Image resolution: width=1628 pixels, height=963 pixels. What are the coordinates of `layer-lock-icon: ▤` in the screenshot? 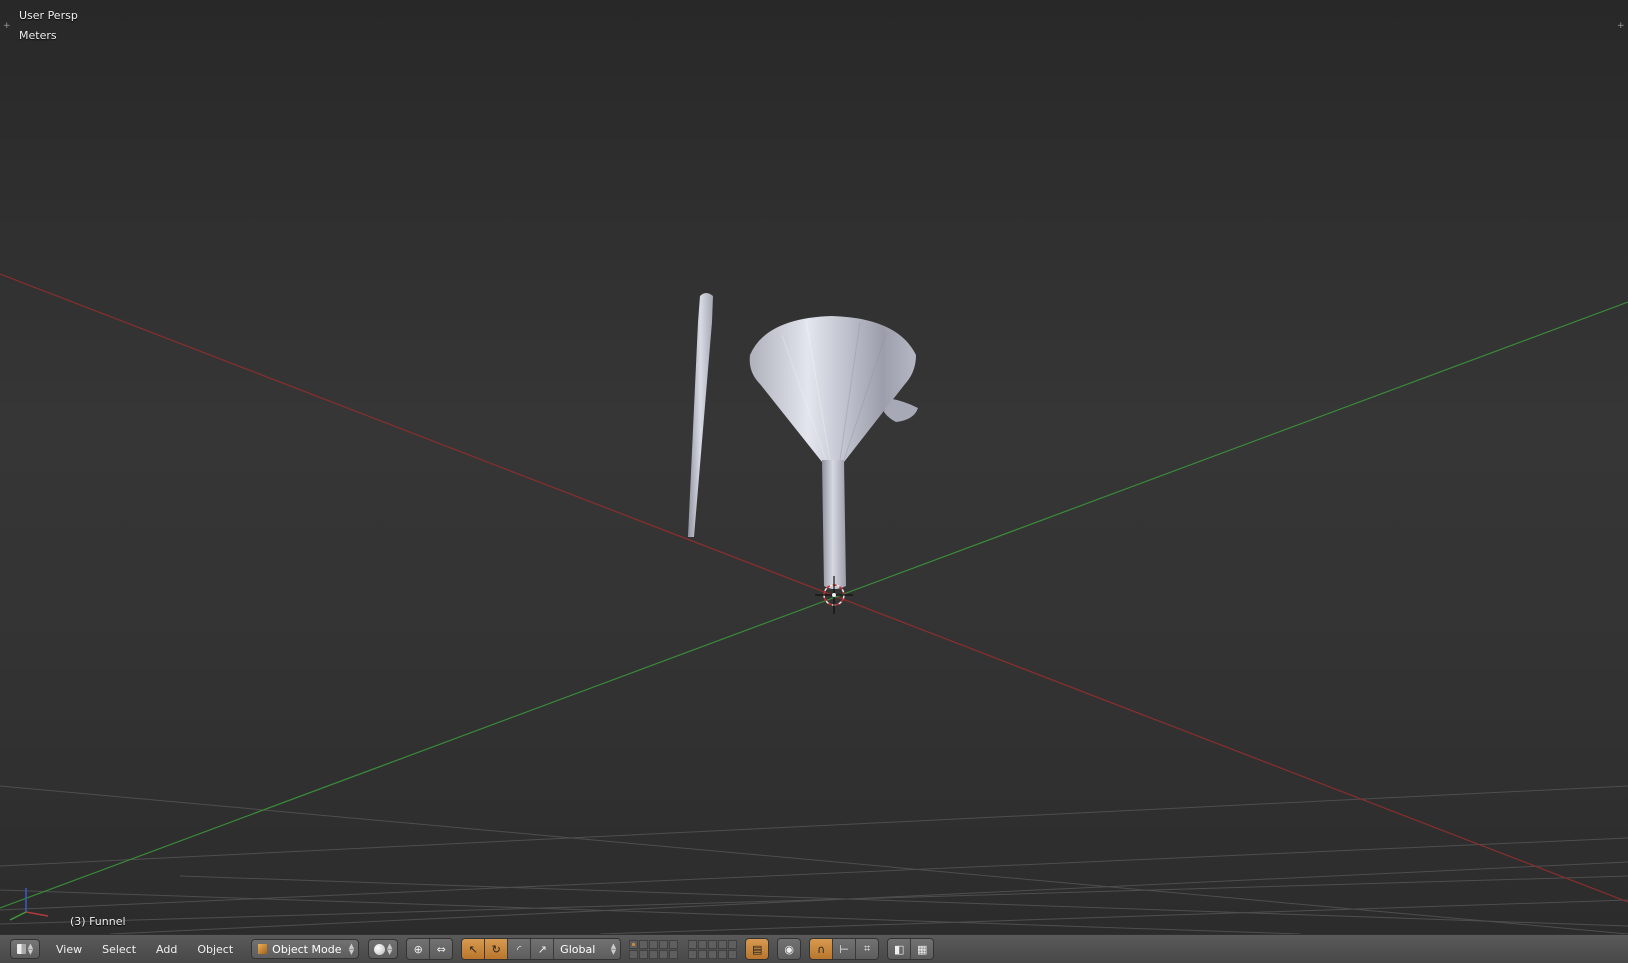 It's located at (757, 949).